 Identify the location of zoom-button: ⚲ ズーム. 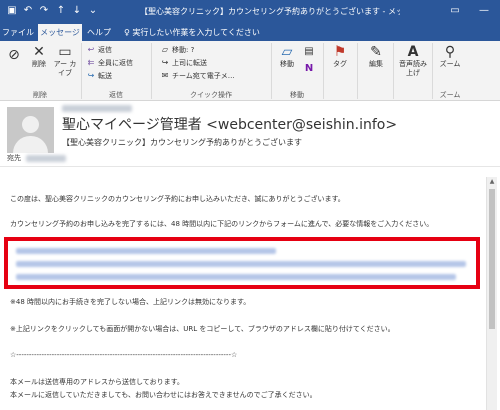
(450, 56).